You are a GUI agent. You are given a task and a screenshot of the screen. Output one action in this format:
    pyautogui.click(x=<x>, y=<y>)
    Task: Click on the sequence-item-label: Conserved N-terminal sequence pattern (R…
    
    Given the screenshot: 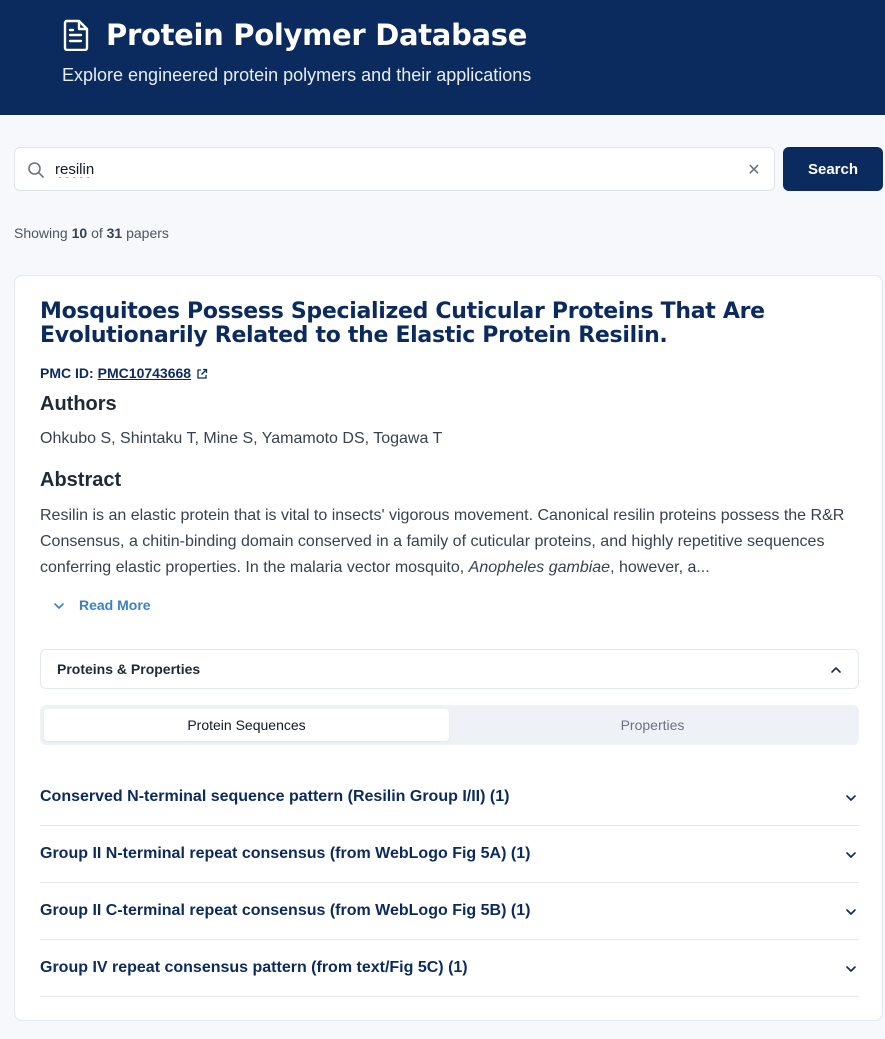 What is the action you would take?
    pyautogui.click(x=275, y=796)
    